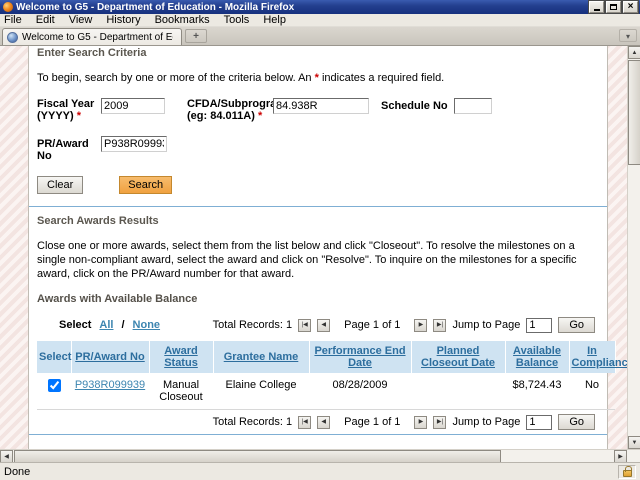  I want to click on select-all-link: All, so click(106, 325).